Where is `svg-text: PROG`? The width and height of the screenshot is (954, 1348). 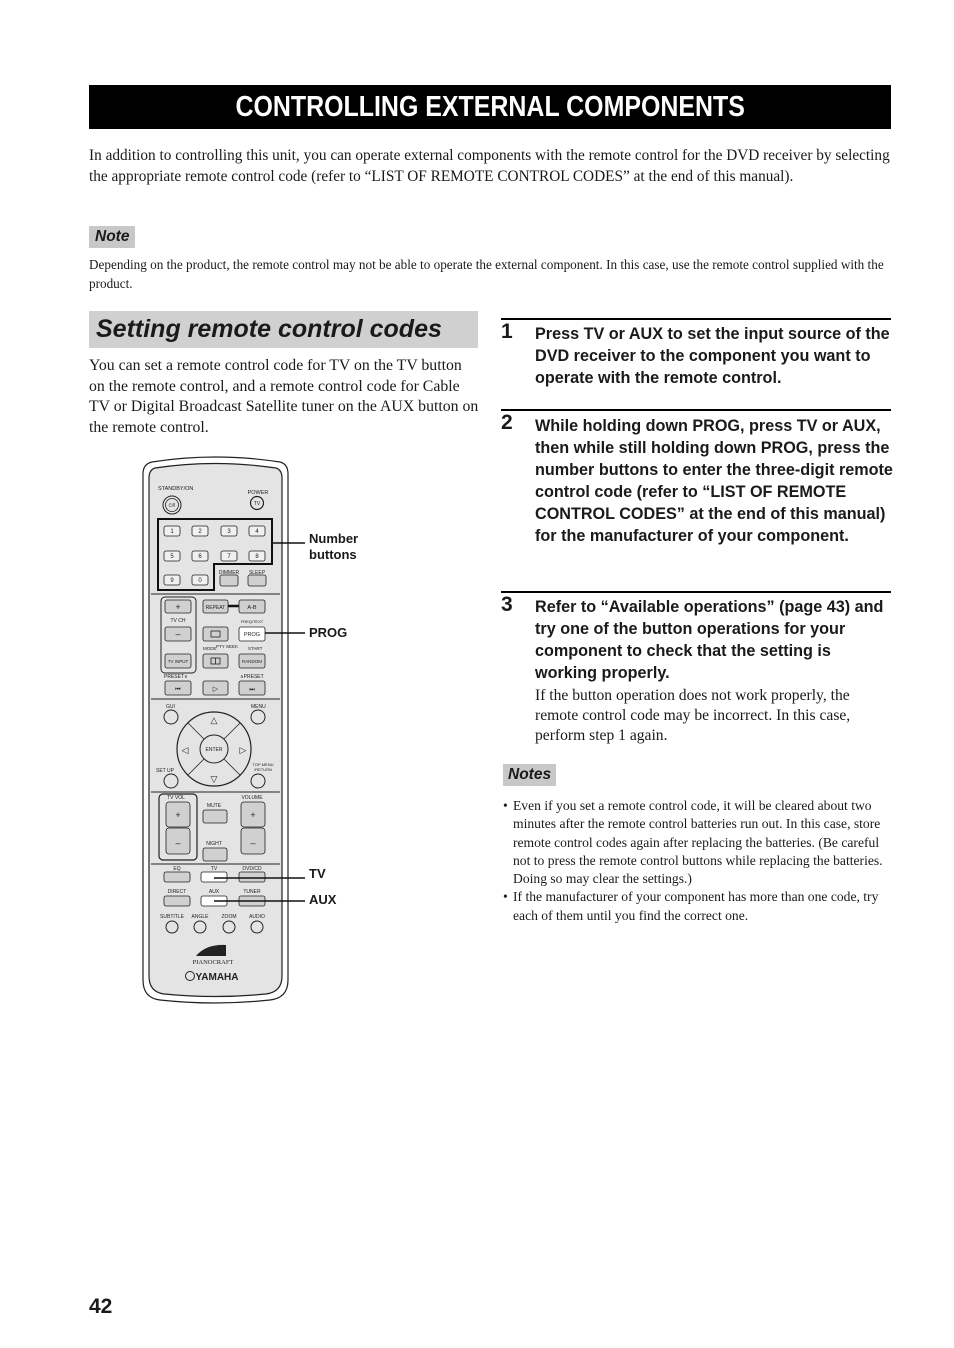
svg-text: PROG is located at coordinates (252, 635).